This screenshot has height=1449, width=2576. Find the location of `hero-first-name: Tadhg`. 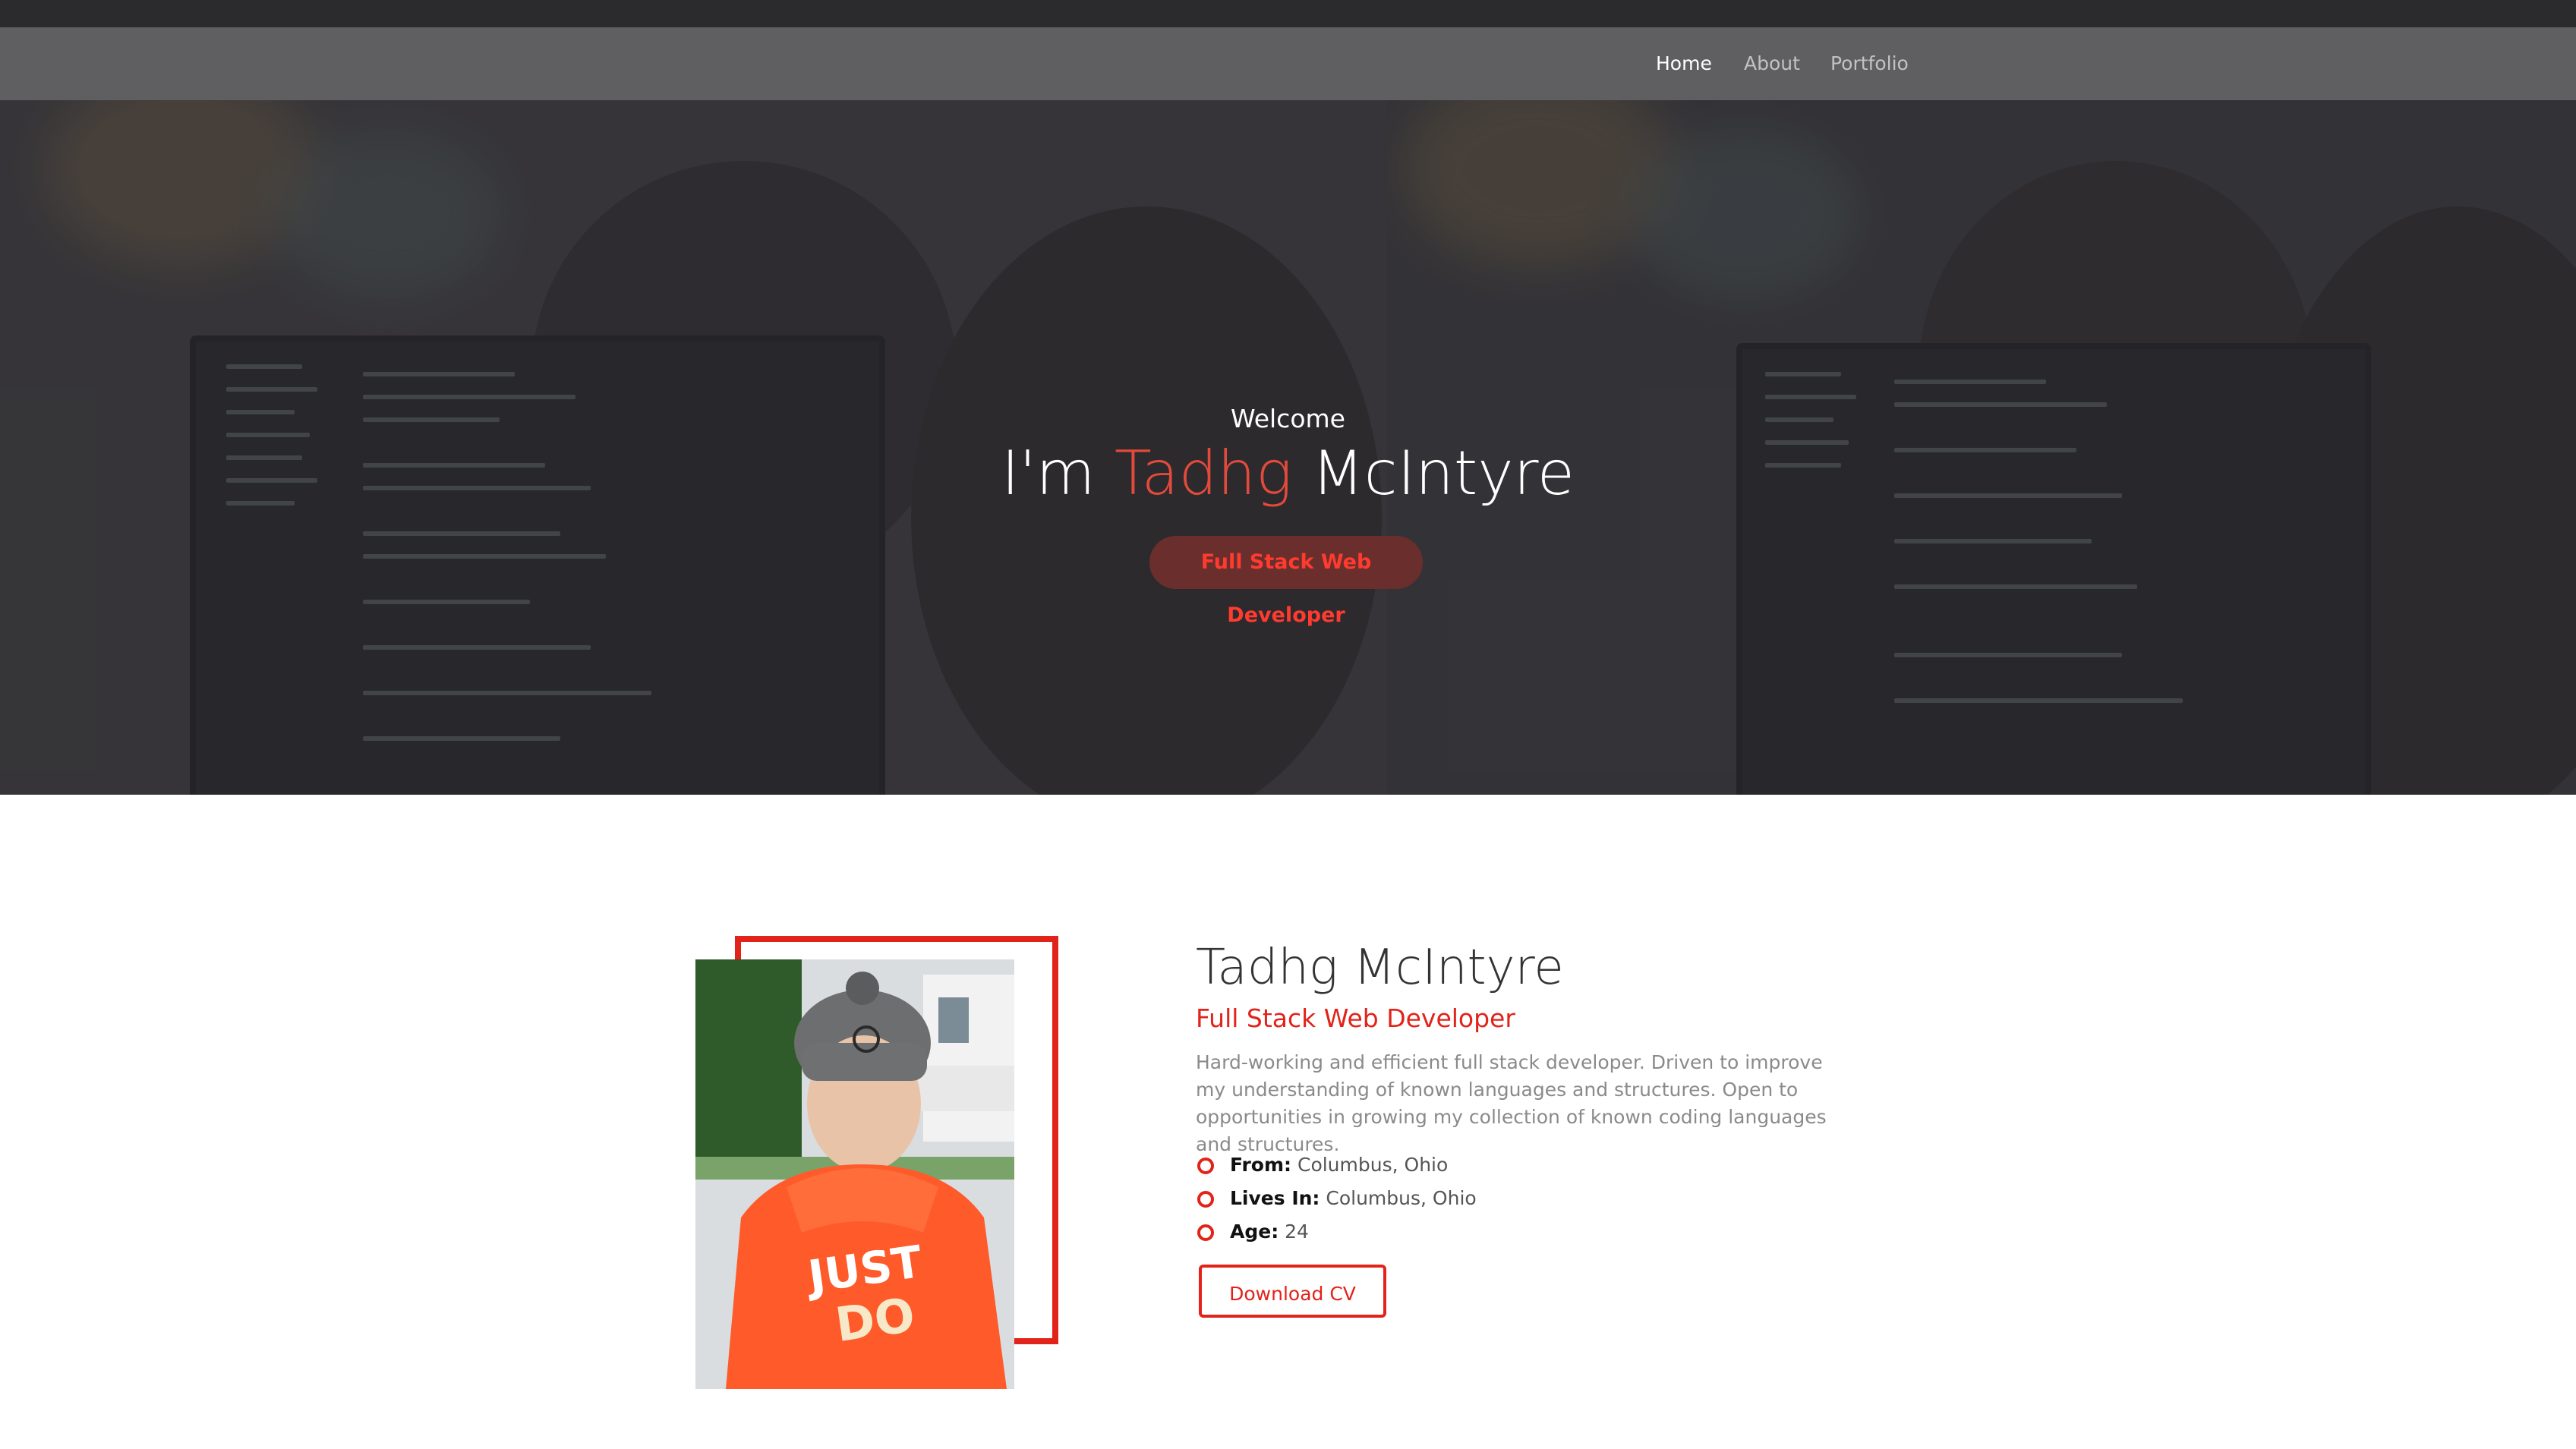

hero-first-name: Tadhg is located at coordinates (1204, 474).